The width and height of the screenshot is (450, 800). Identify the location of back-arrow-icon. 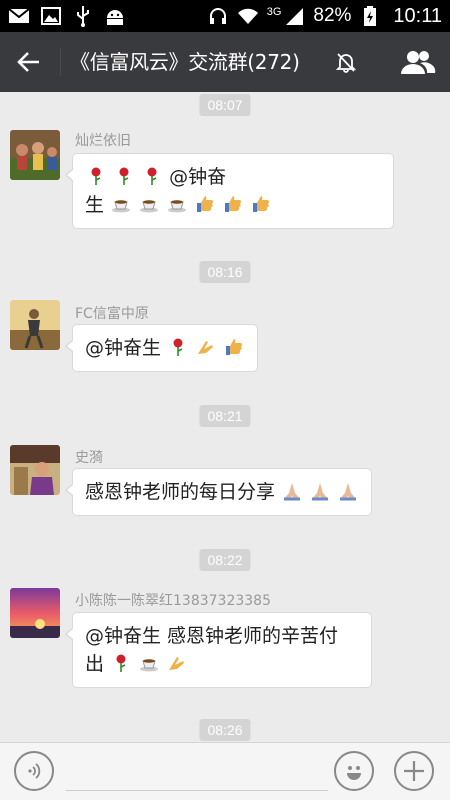
(28, 62).